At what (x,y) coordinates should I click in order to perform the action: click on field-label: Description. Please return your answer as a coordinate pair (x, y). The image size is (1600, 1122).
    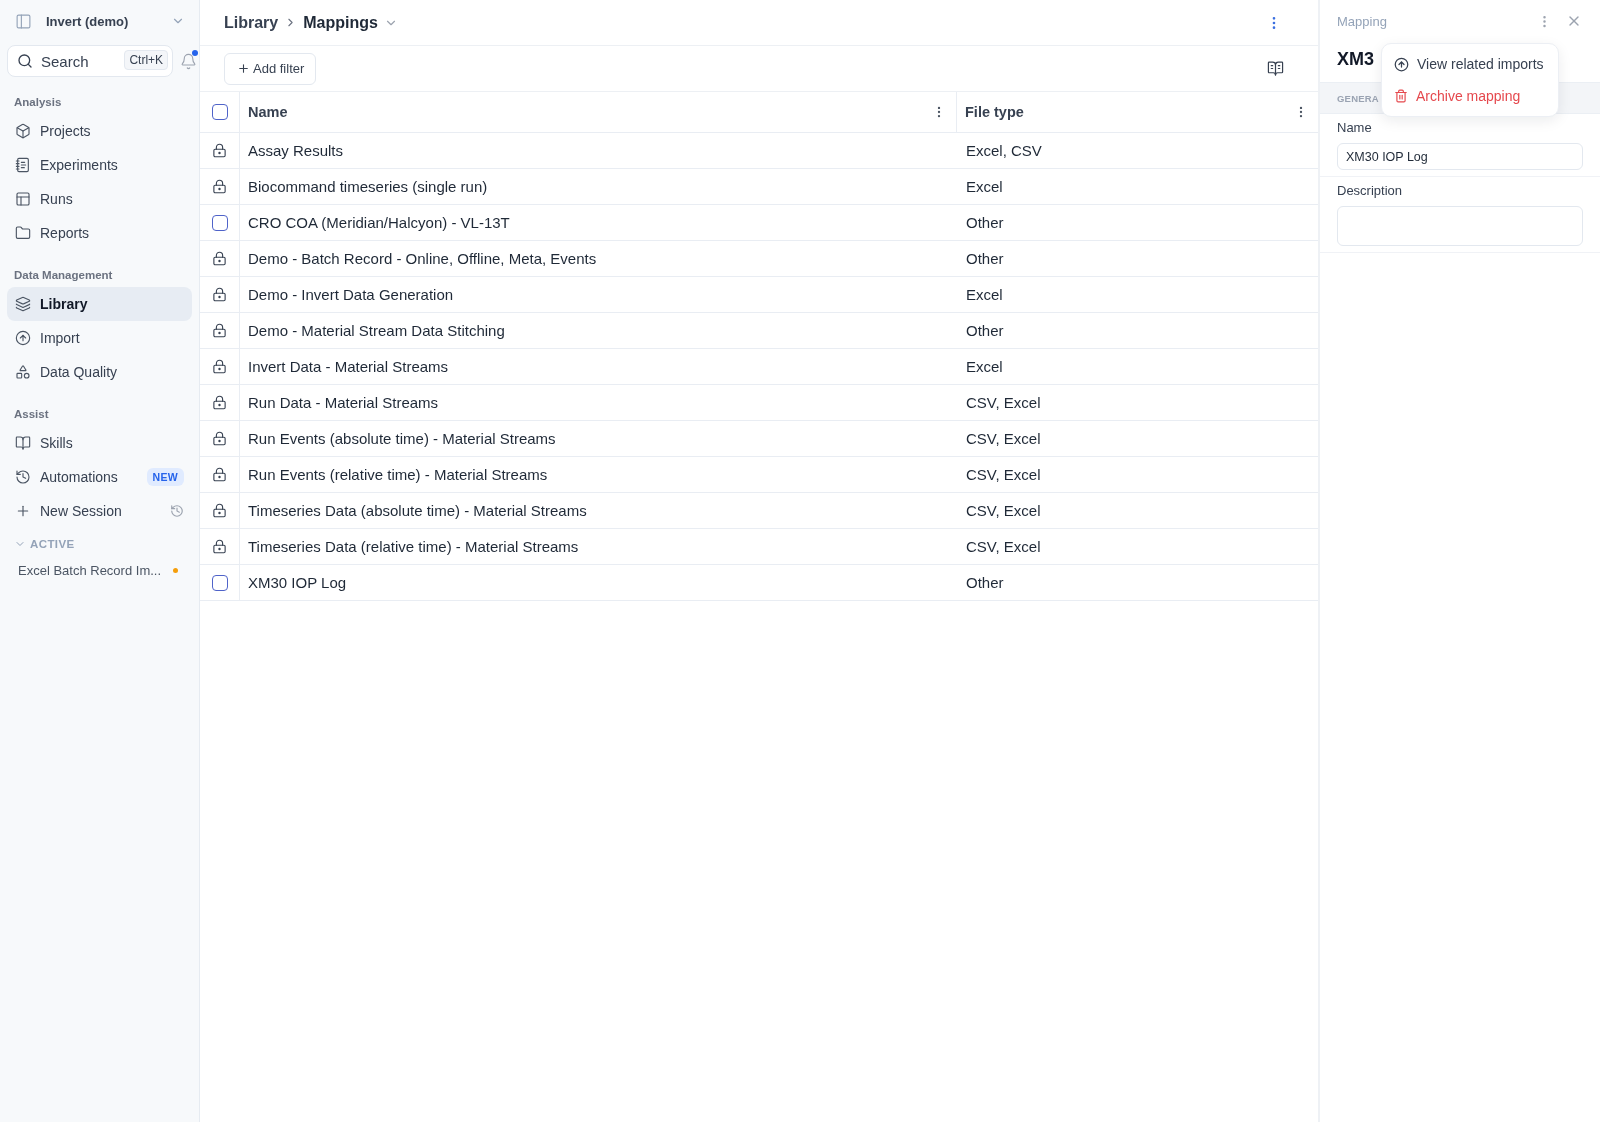
    Looking at the image, I should click on (1370, 191).